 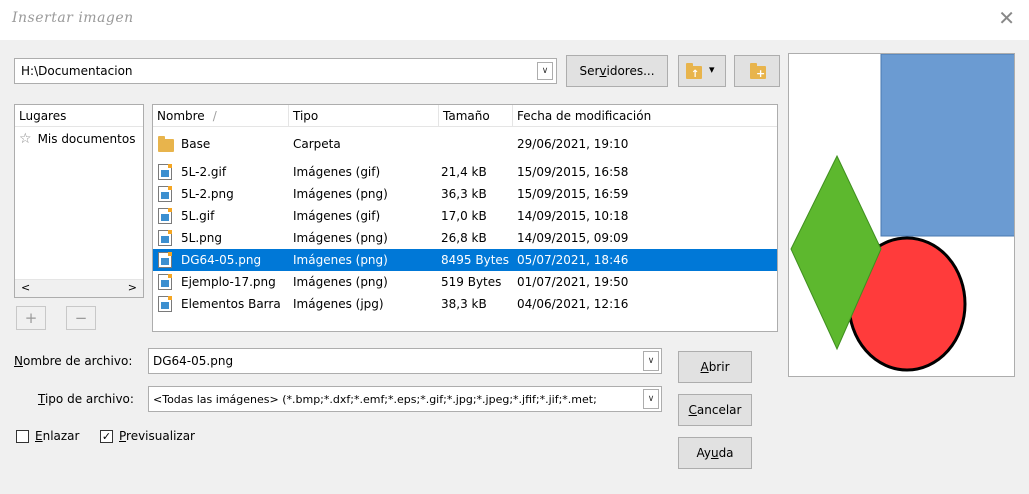 I want to click on close-icon: ✕, so click(x=1006, y=18).